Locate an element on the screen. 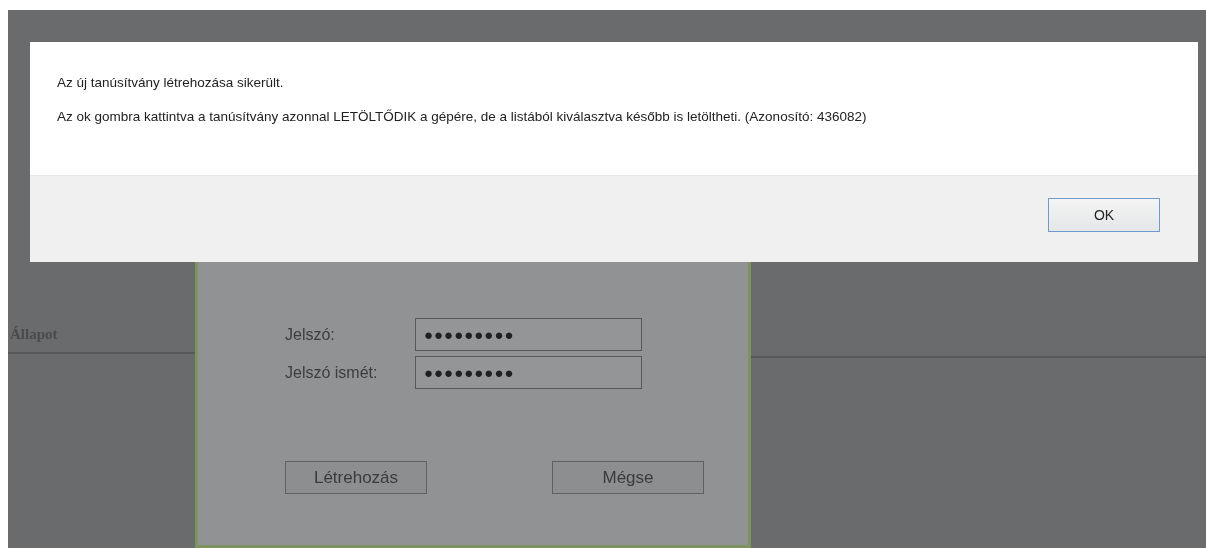  cancel-button: Mégse is located at coordinates (628, 477).